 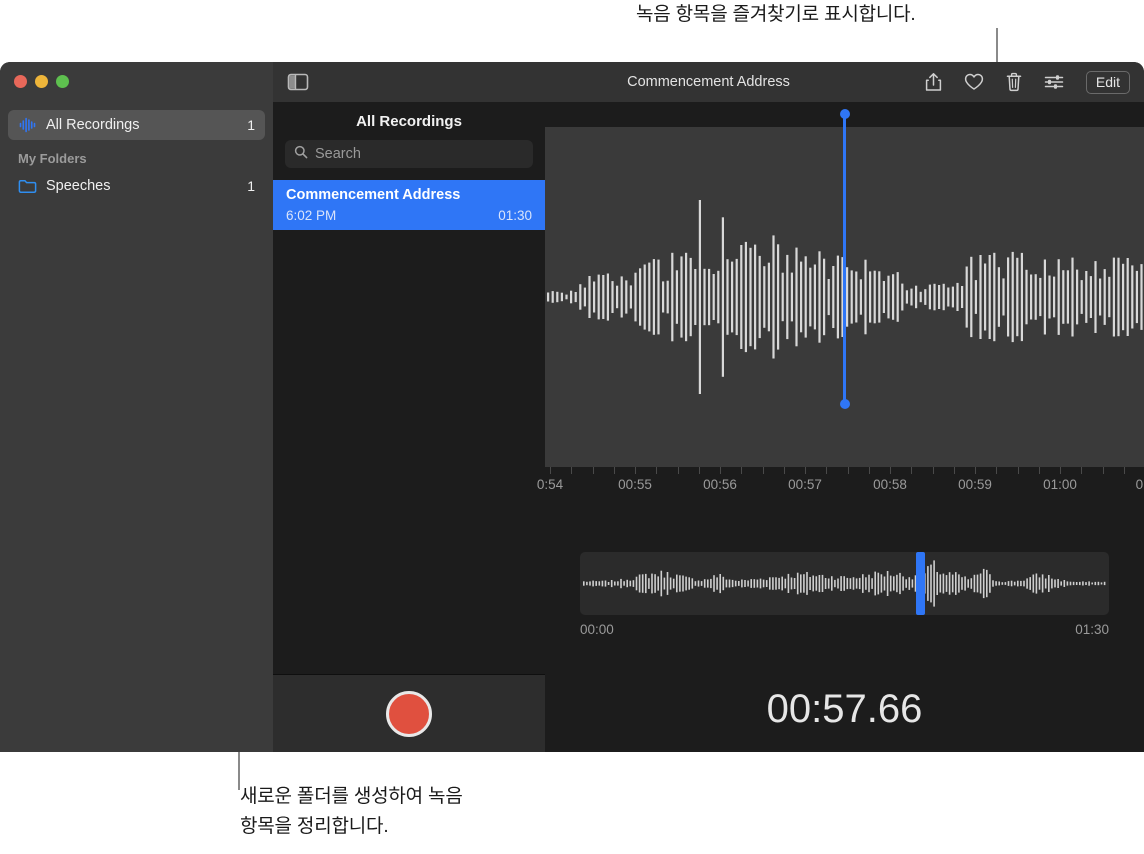 I want to click on window-controls, so click(x=41, y=81).